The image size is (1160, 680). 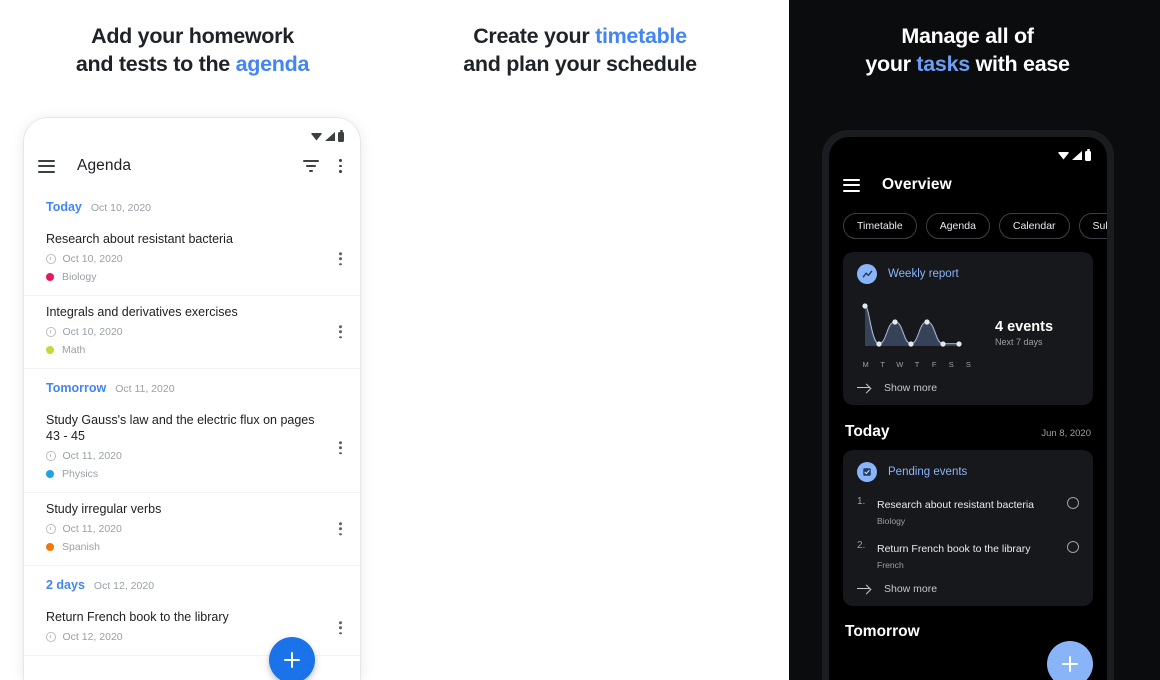 I want to click on headline-line-1: Add your homework, so click(x=192, y=36).